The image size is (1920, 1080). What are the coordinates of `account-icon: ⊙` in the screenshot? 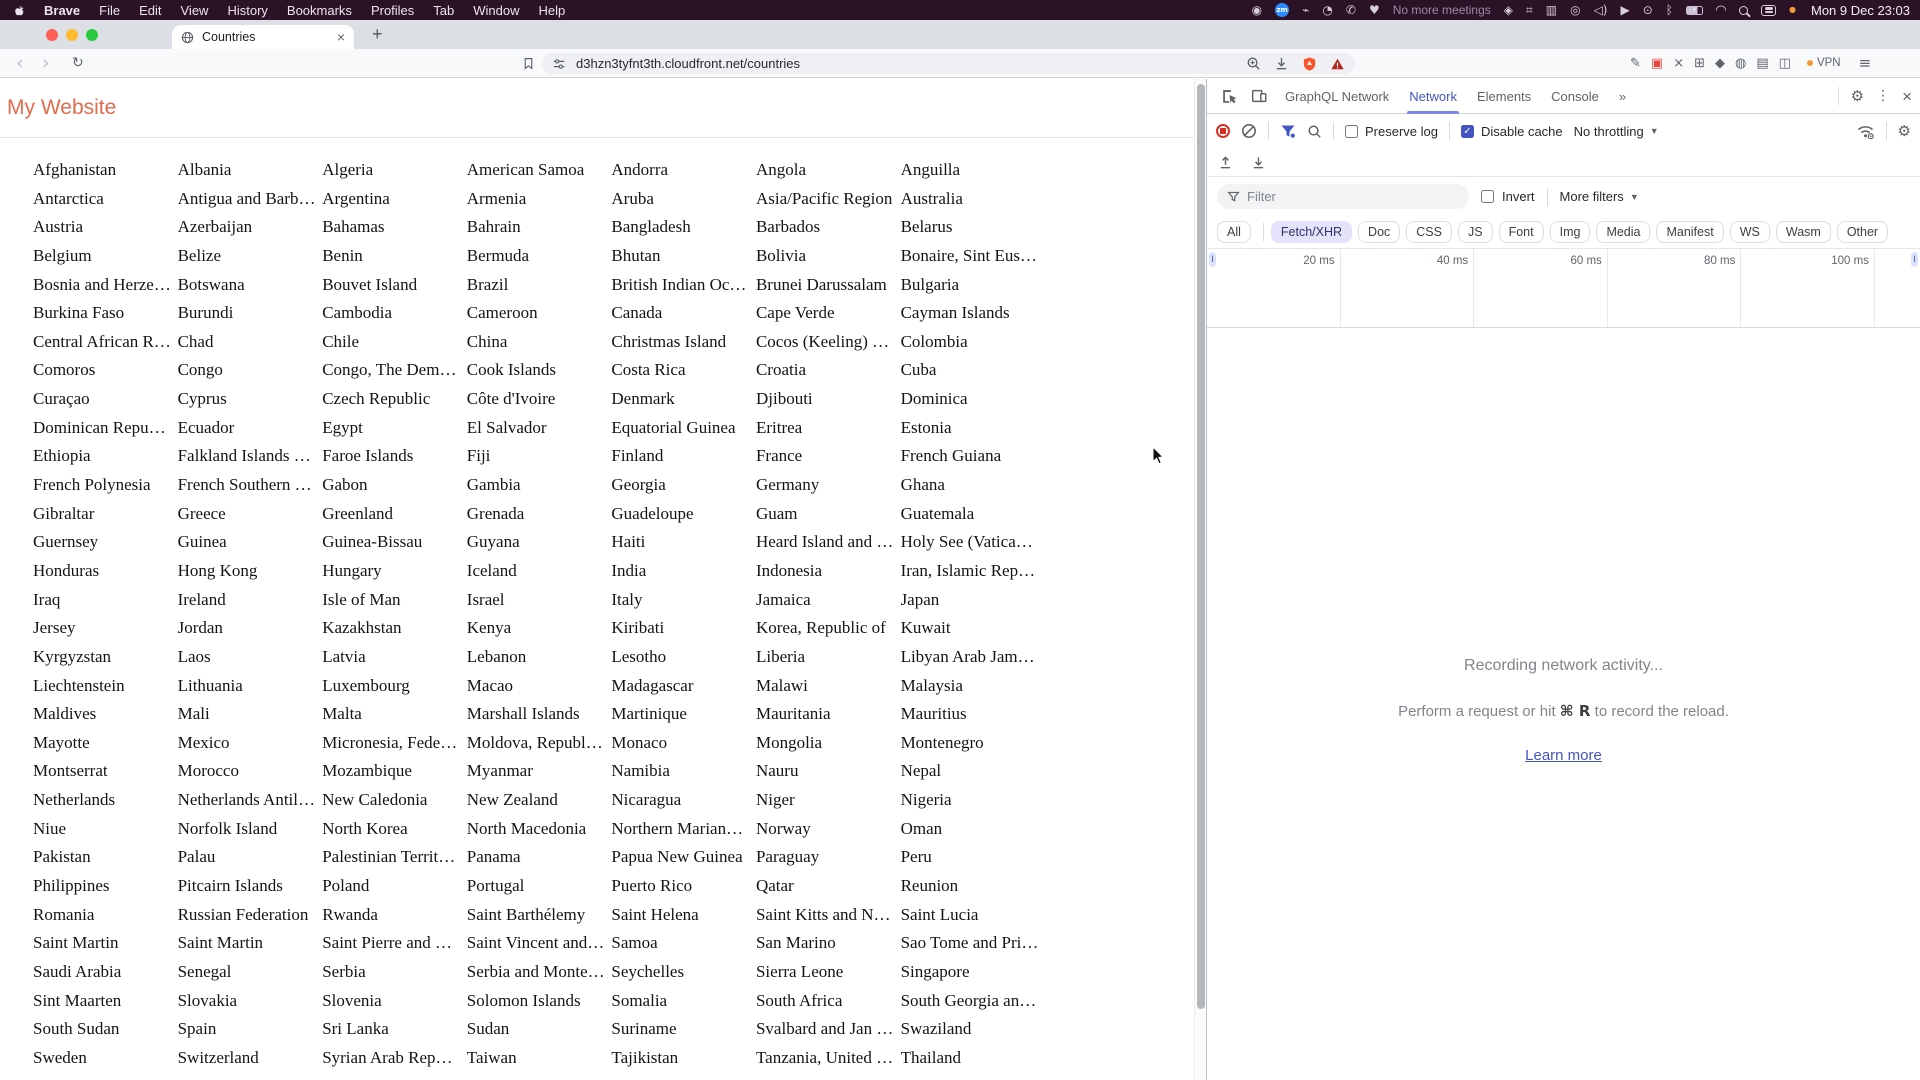 It's located at (1648, 10).